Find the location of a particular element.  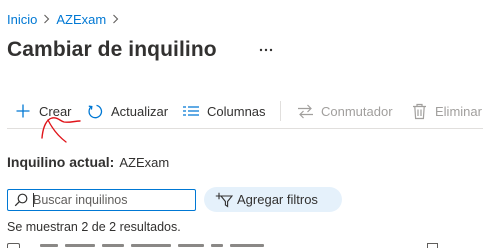

columns-button-label: Columnas is located at coordinates (236, 111).